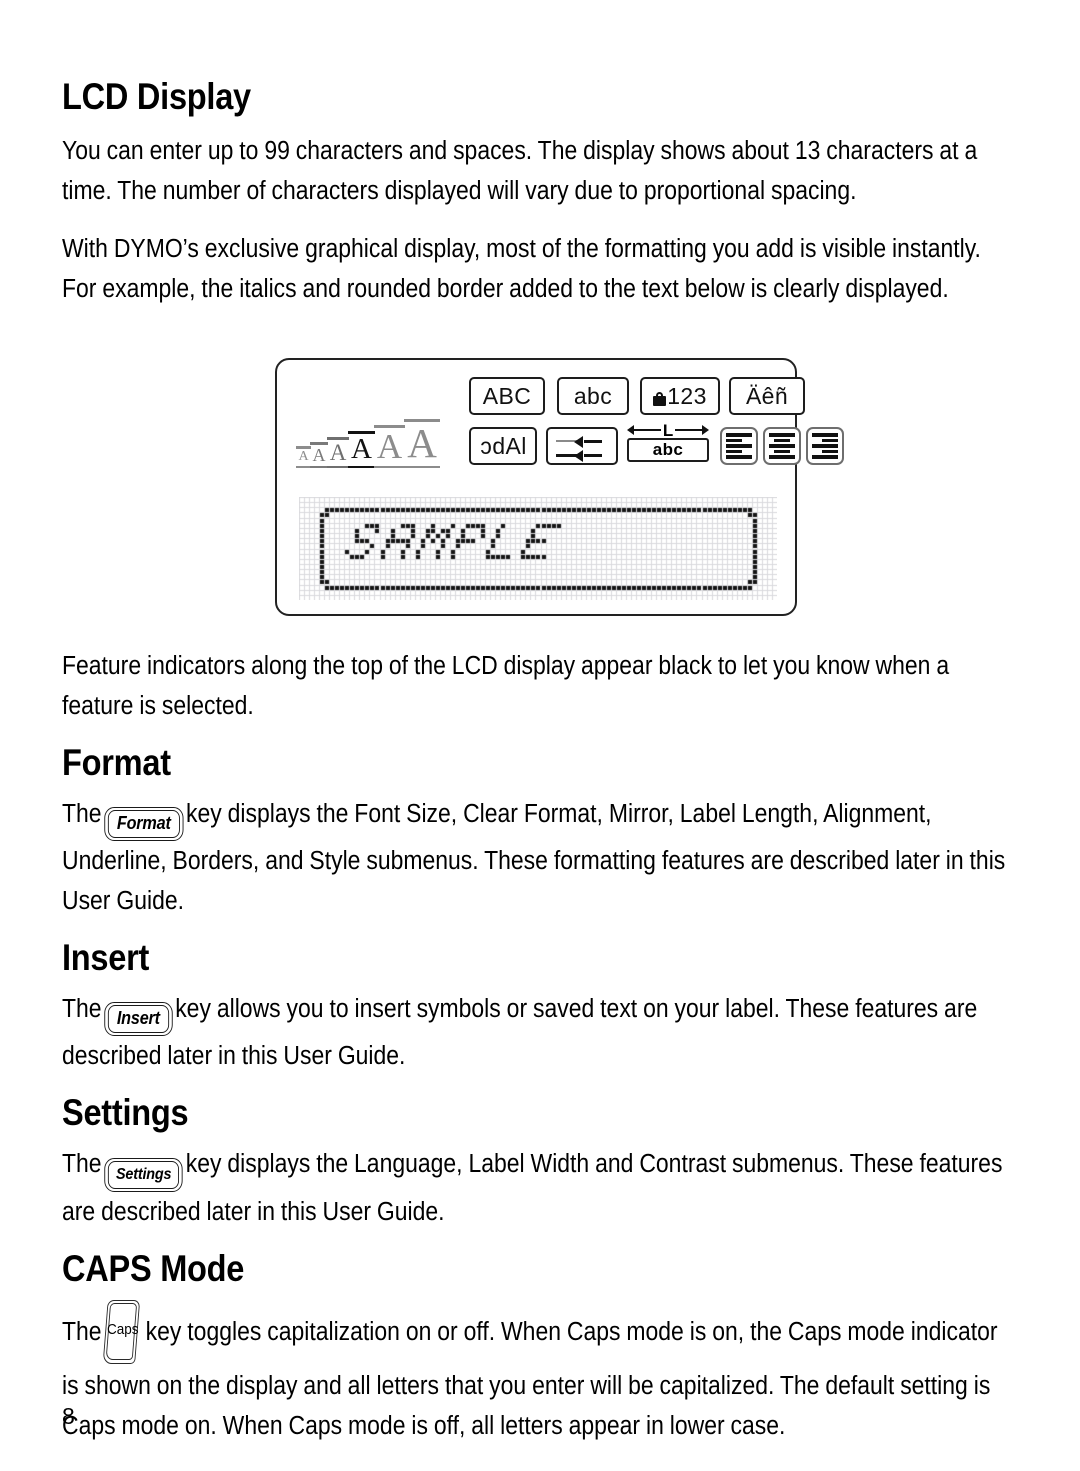  I want to click on format-key-label: Format, so click(143, 824).